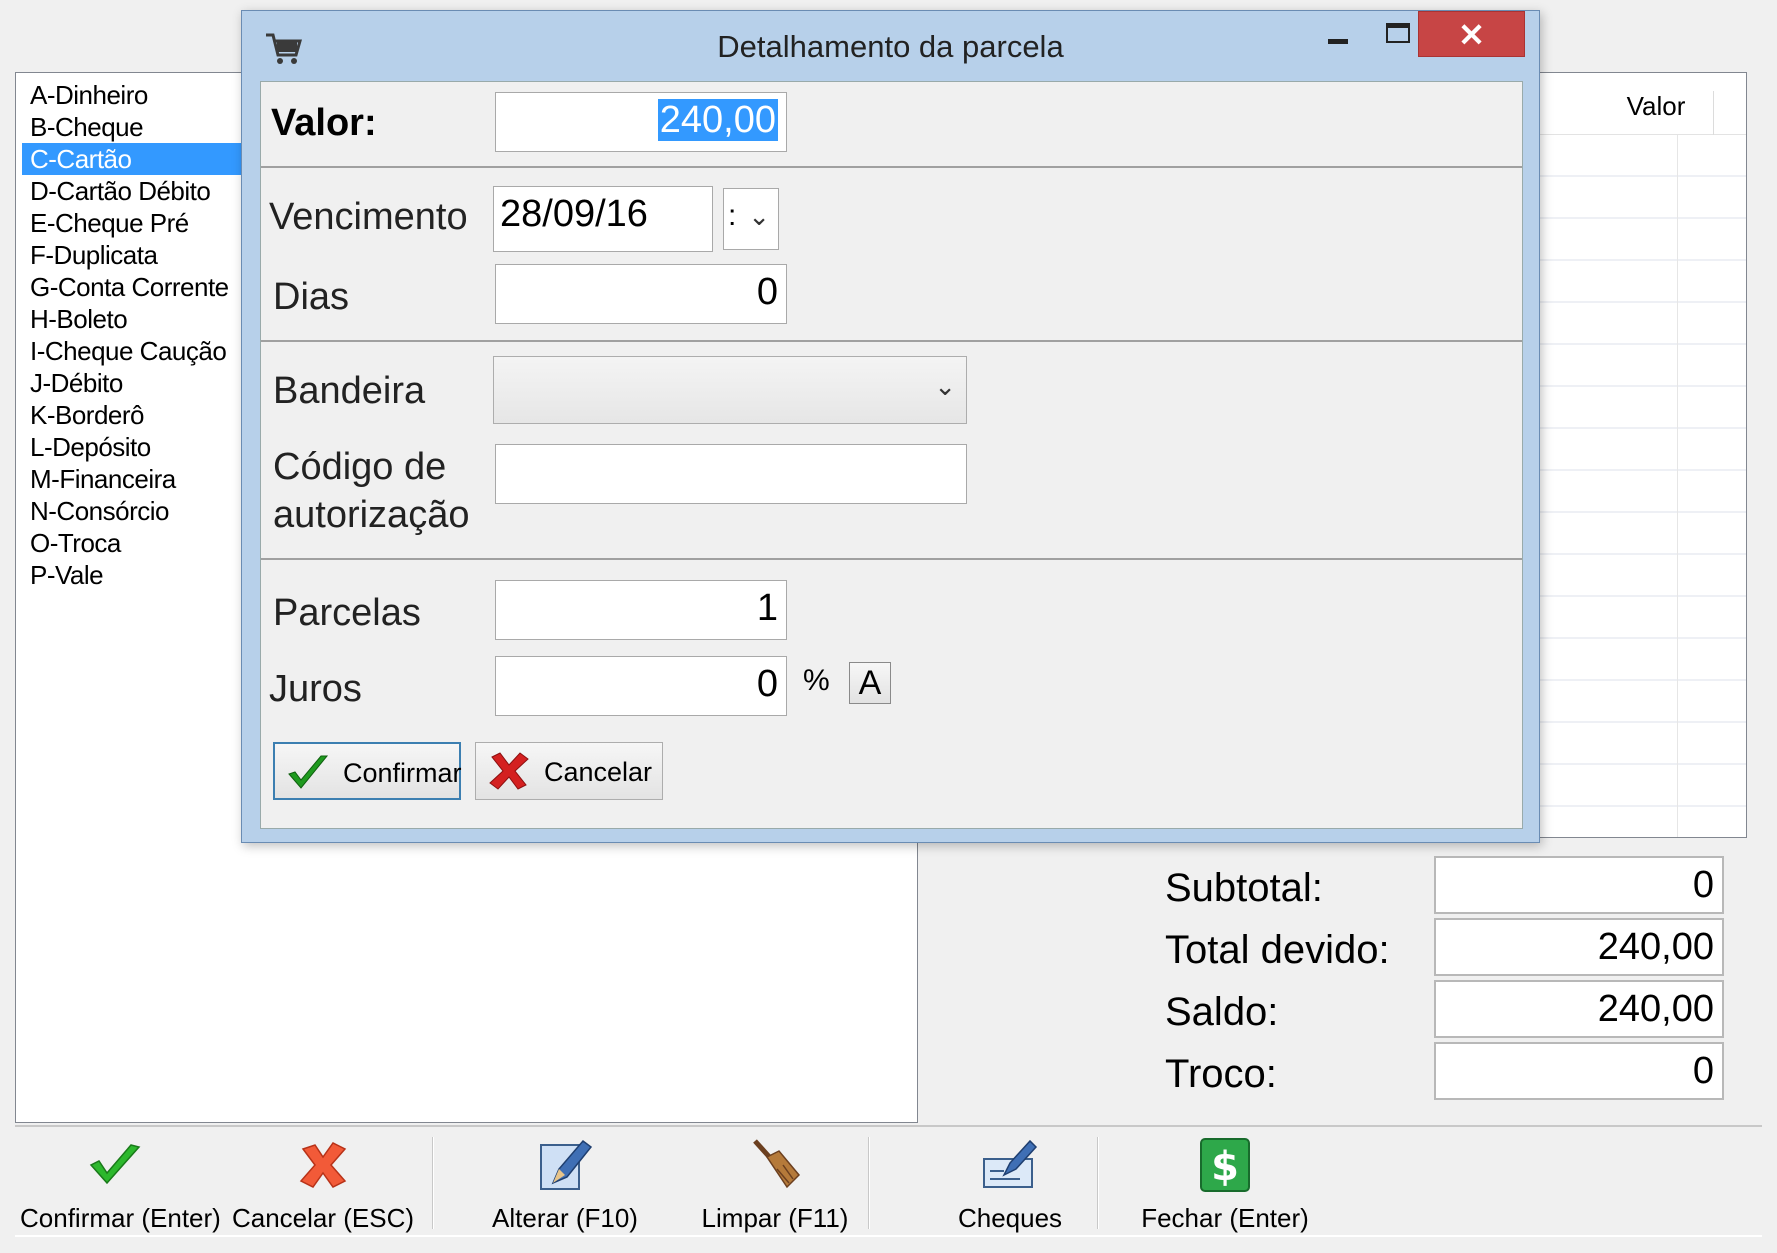 Image resolution: width=1777 pixels, height=1253 pixels. I want to click on minimize-icon, so click(1338, 41).